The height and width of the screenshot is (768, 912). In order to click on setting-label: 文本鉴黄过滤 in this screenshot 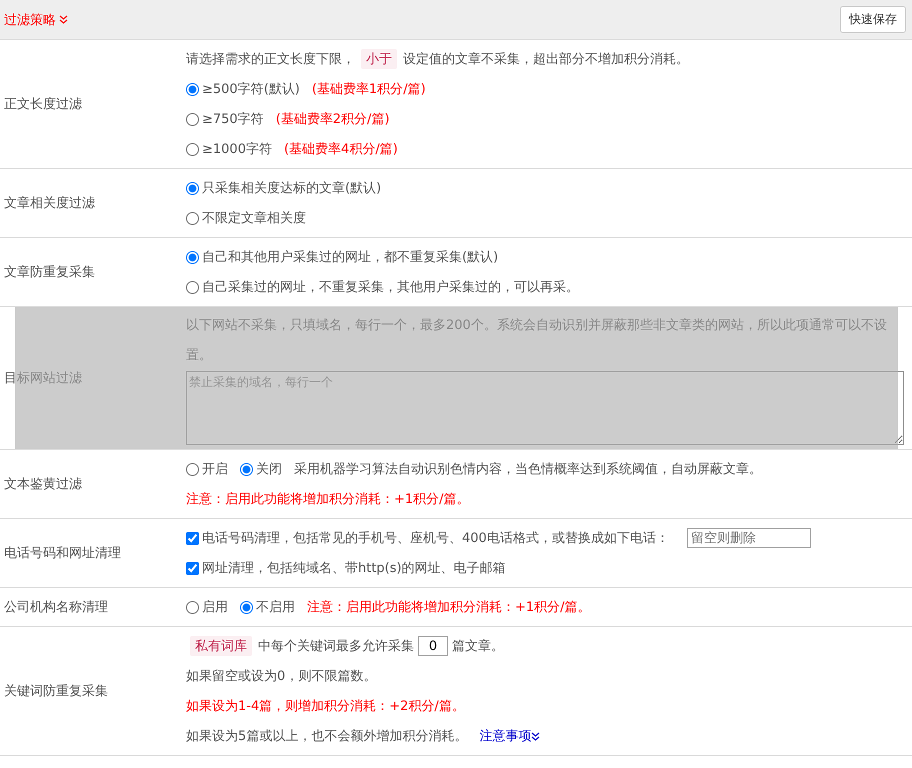, I will do `click(43, 484)`.